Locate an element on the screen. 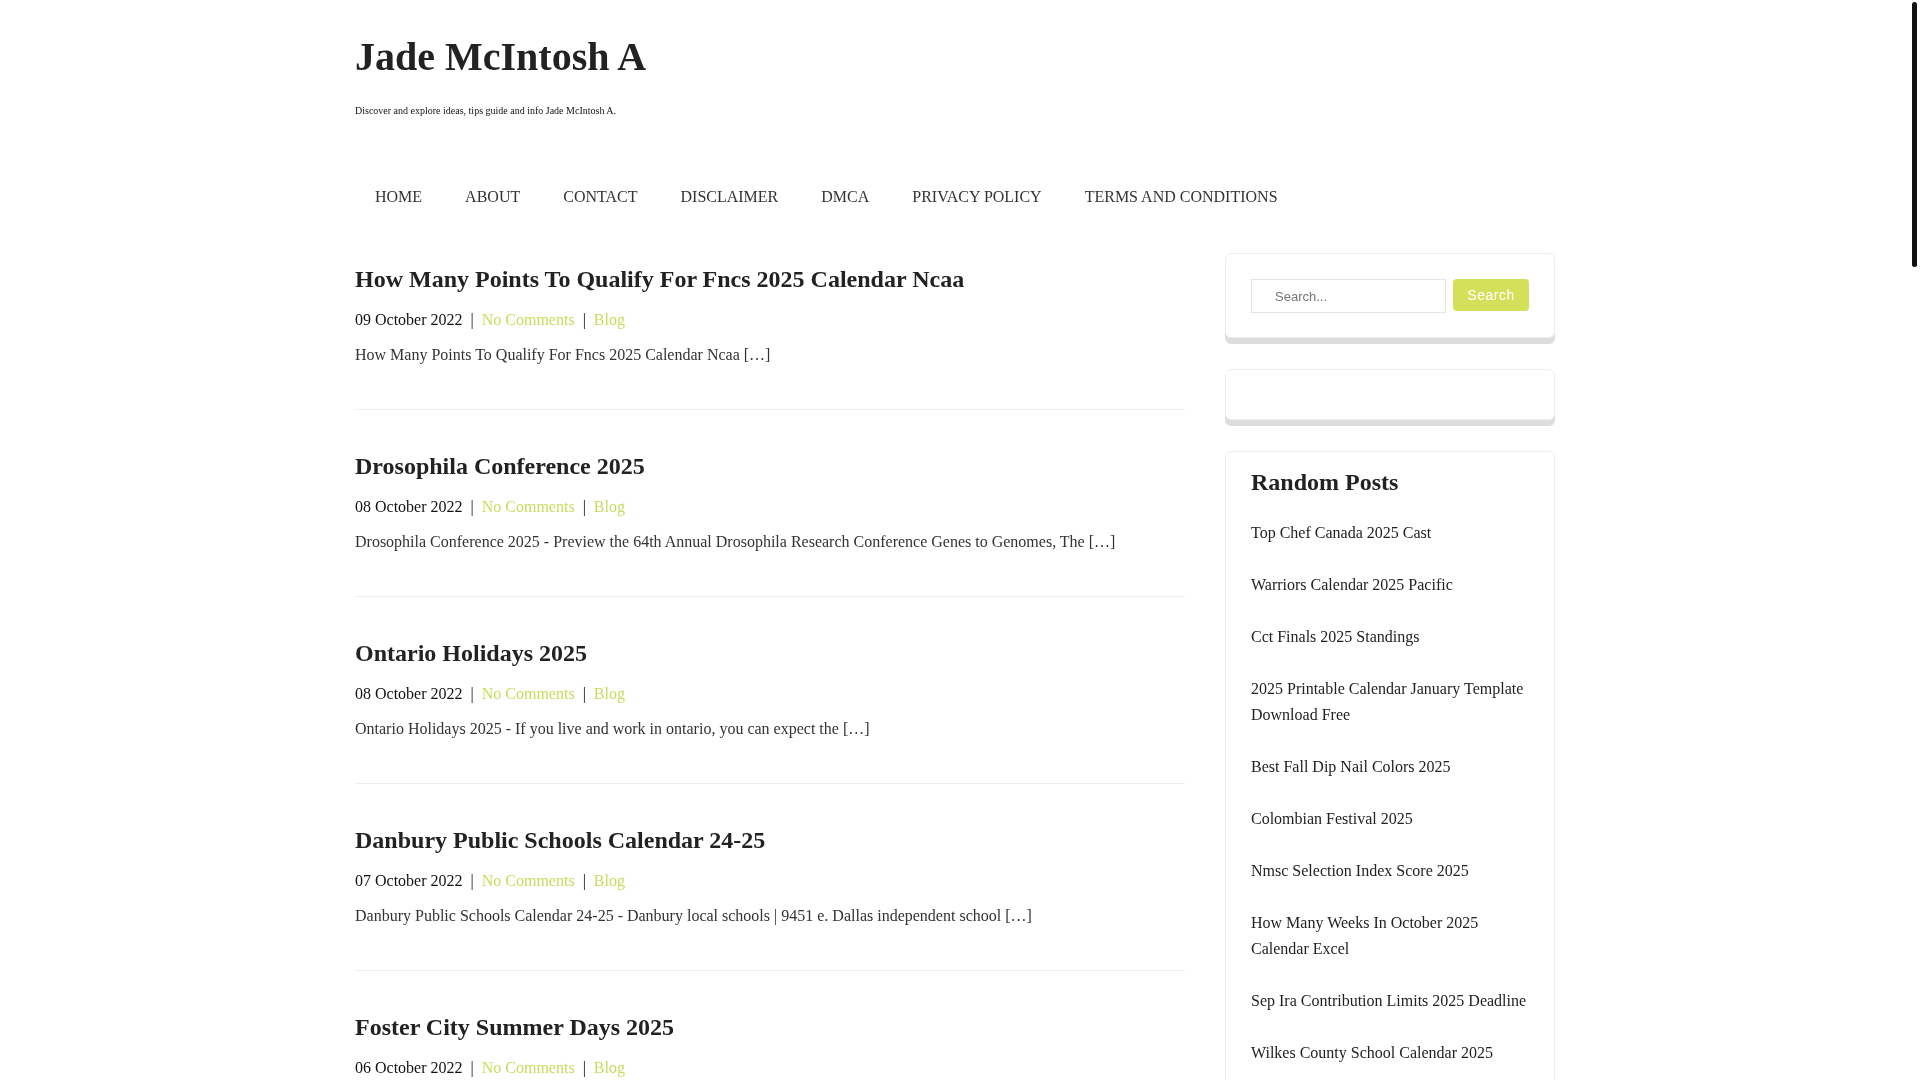  nav-link: DMCA is located at coordinates (845, 197).